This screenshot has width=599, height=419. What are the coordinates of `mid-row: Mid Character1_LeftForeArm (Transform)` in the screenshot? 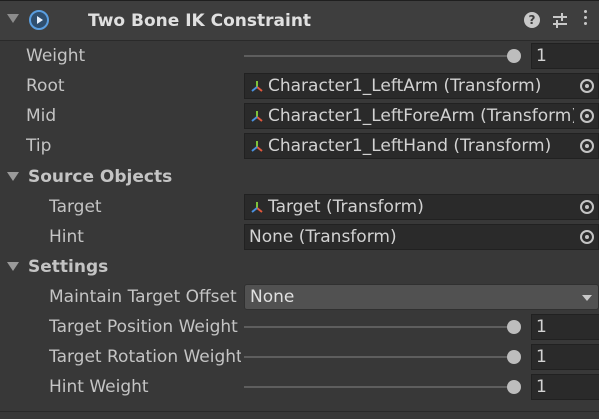 It's located at (299, 116).